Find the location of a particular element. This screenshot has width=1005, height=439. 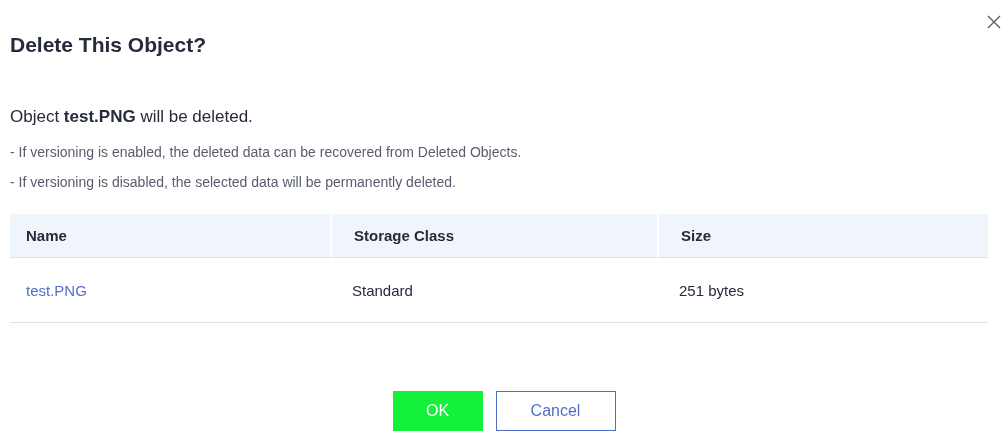

column-header: Size is located at coordinates (822, 236).